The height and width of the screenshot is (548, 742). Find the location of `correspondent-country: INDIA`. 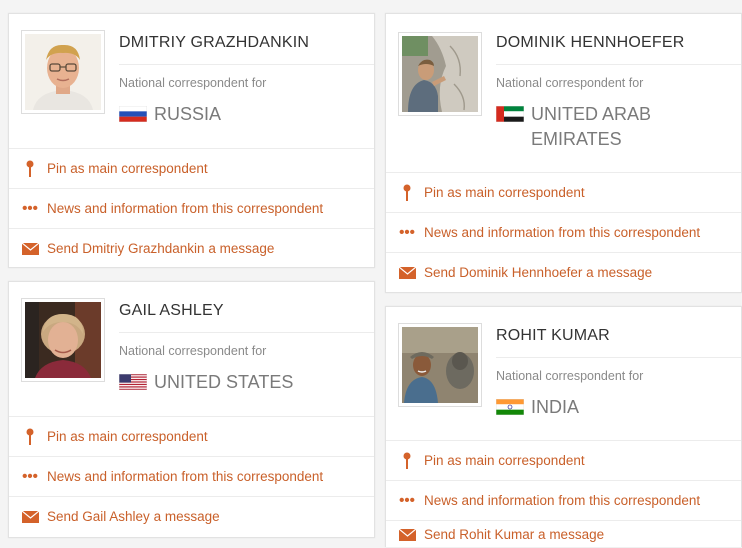

correspondent-country: INDIA is located at coordinates (596, 407).